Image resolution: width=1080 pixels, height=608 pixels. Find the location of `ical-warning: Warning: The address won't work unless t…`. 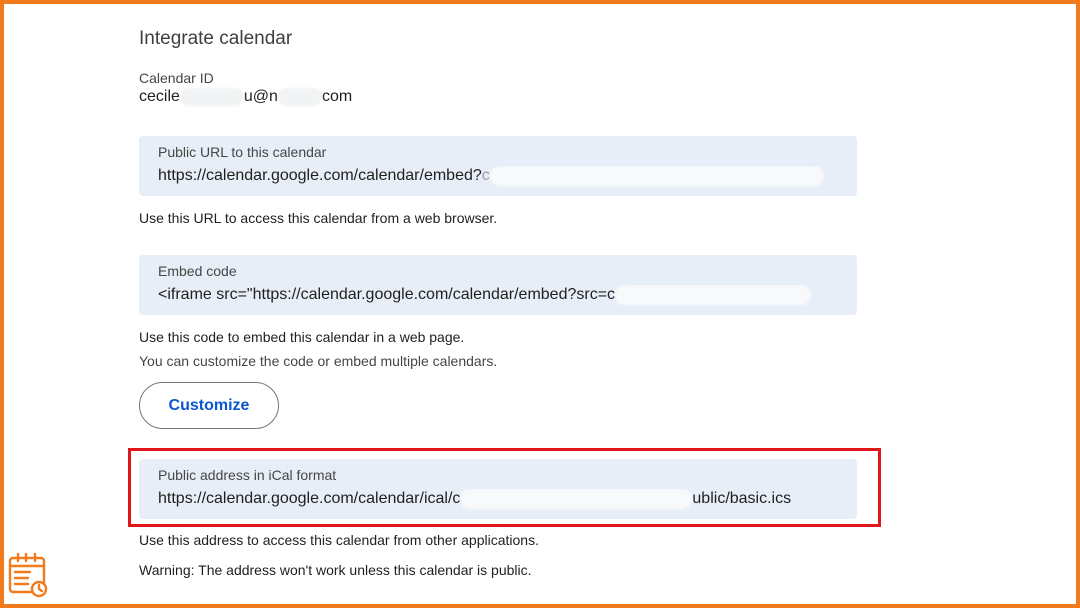

ical-warning: Warning: The address won't work unless t… is located at coordinates (335, 570).